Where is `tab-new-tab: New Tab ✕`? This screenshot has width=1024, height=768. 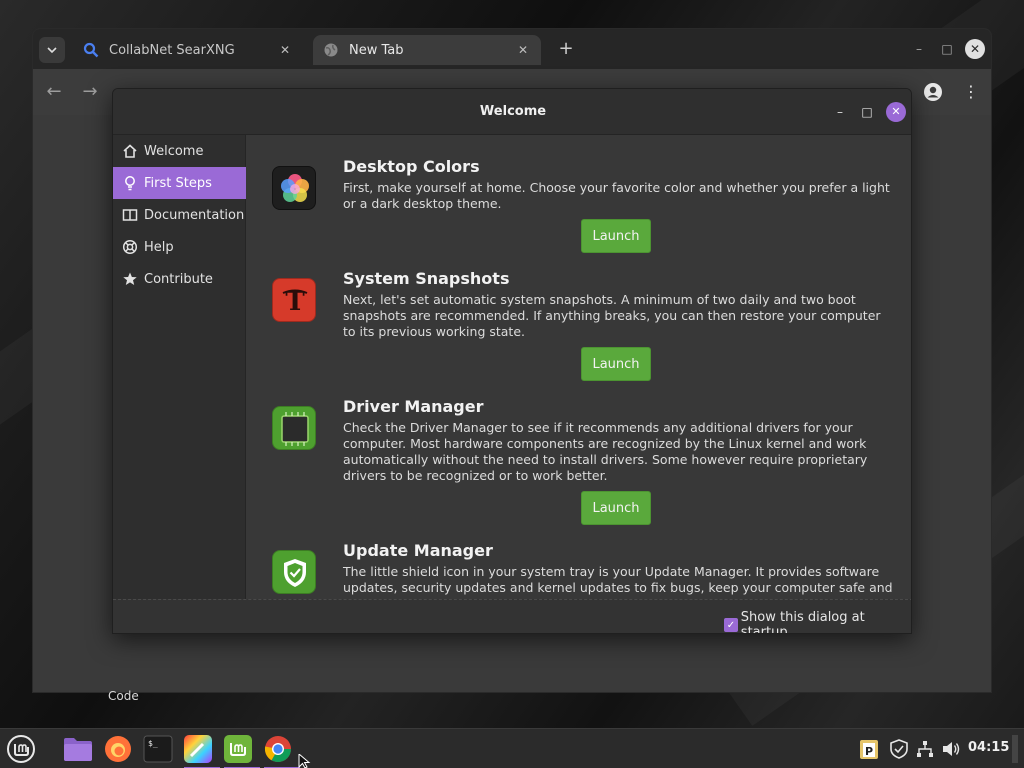 tab-new-tab: New Tab ✕ is located at coordinates (427, 50).